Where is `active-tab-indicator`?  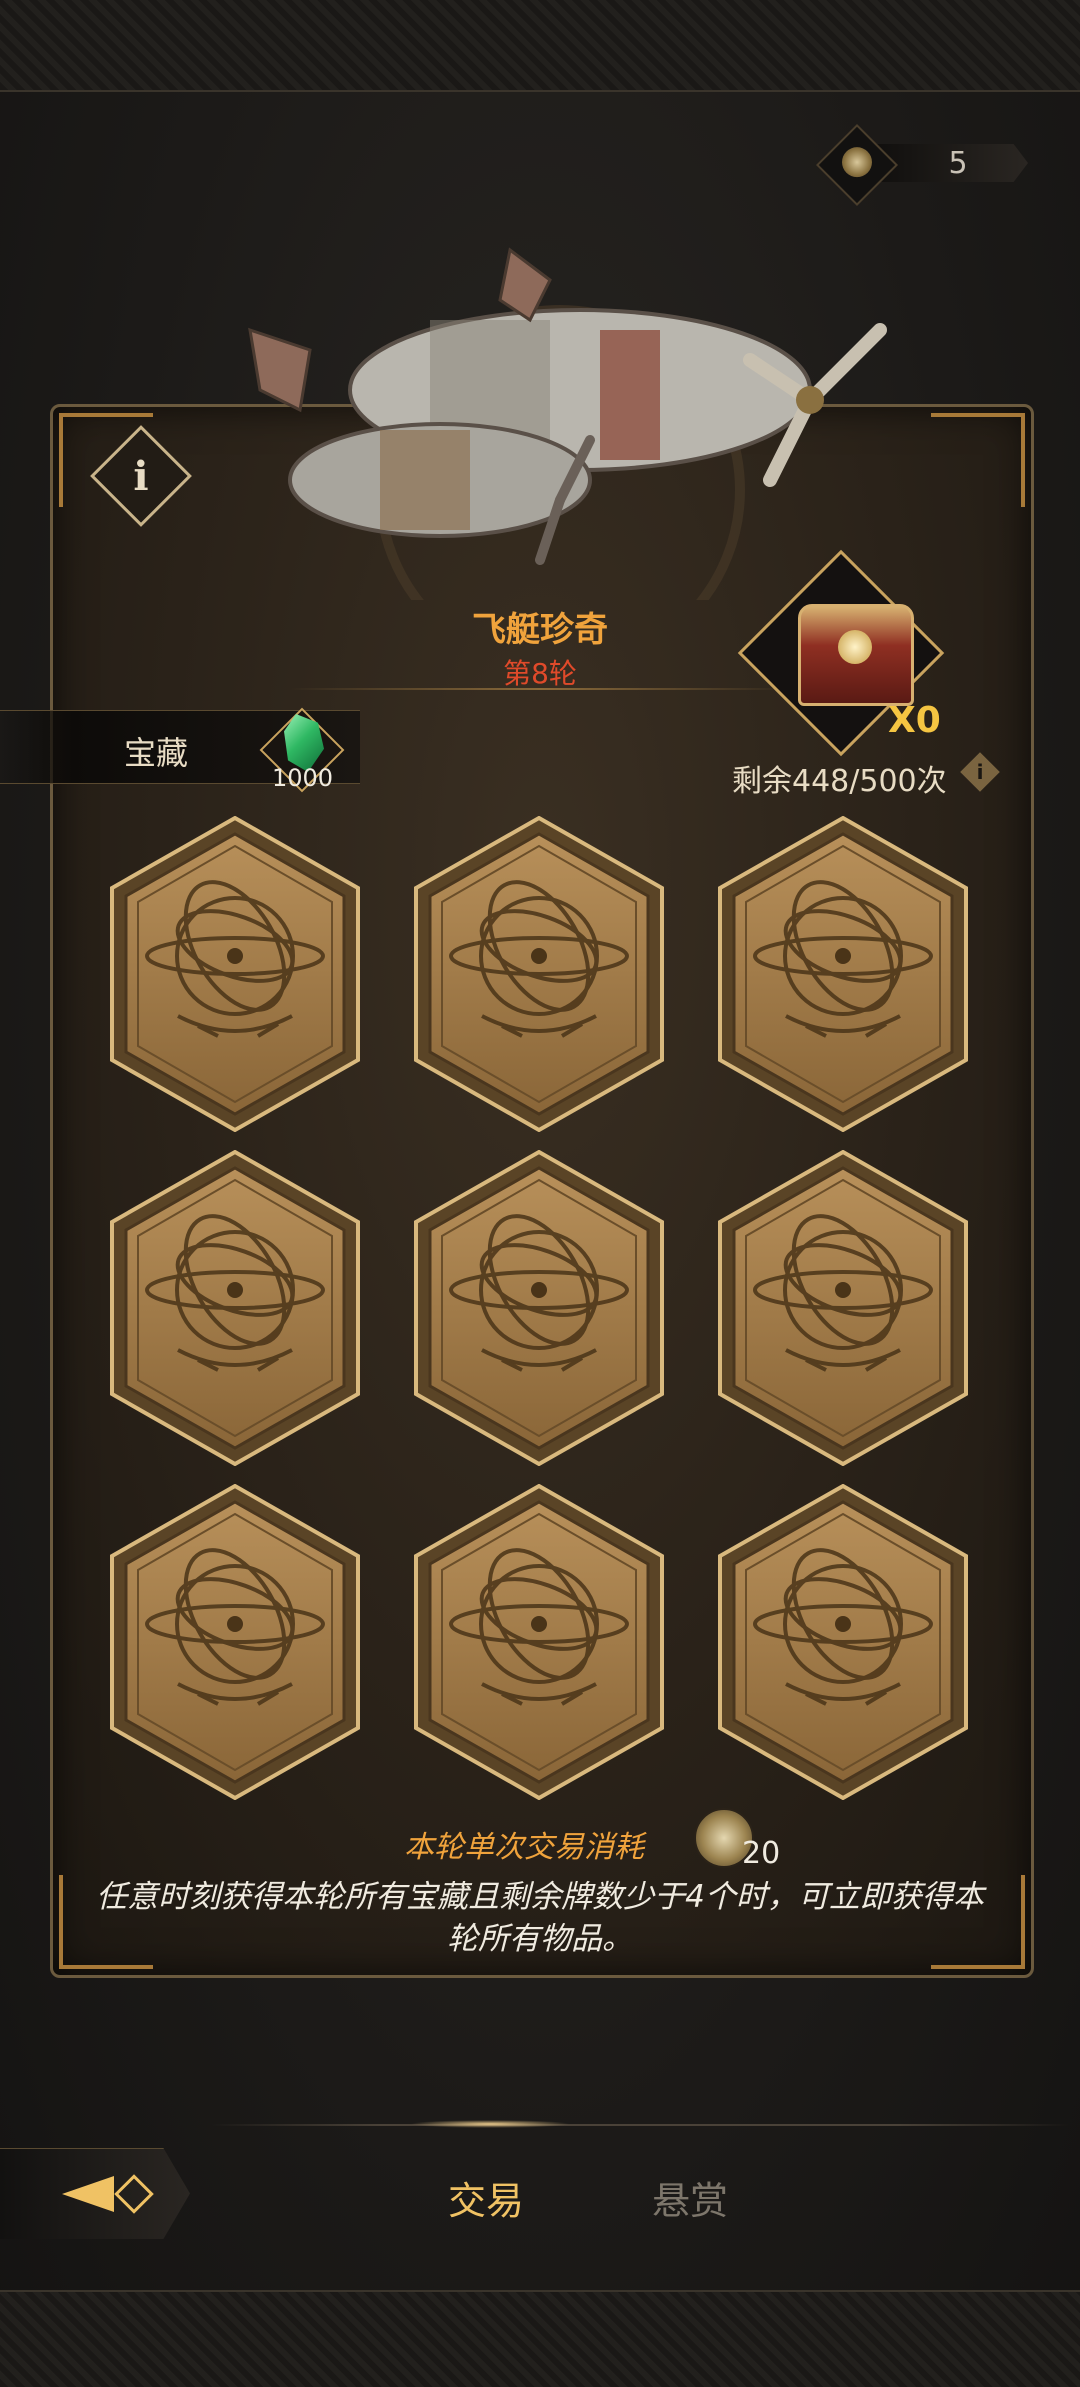 active-tab-indicator is located at coordinates (490, 2124).